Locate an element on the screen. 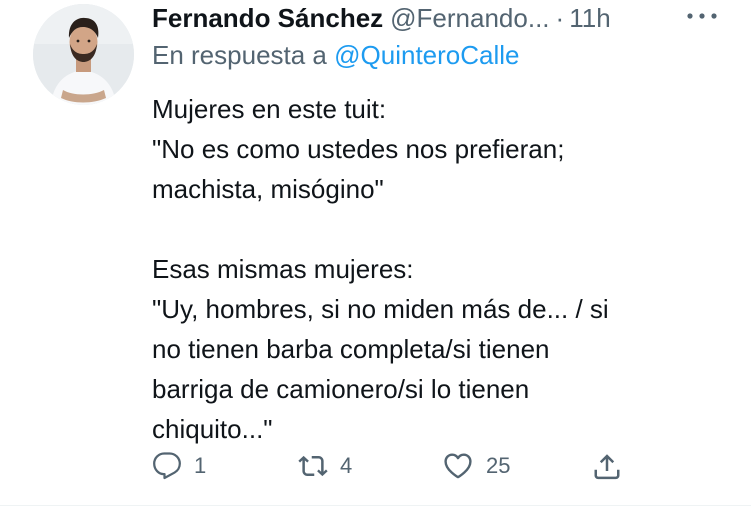  tweet-text-line: "Uy, hombres, si no miden más de... / si is located at coordinates (380, 309).